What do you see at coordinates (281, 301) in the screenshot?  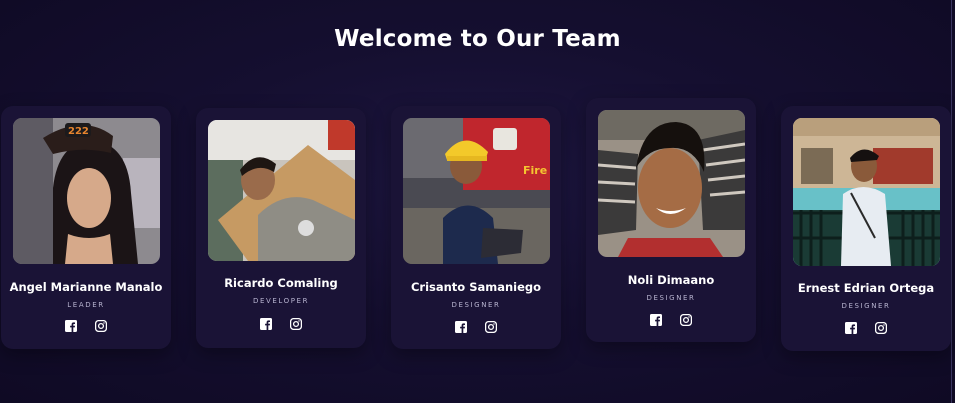 I see `member-role: DEVELOPER` at bounding box center [281, 301].